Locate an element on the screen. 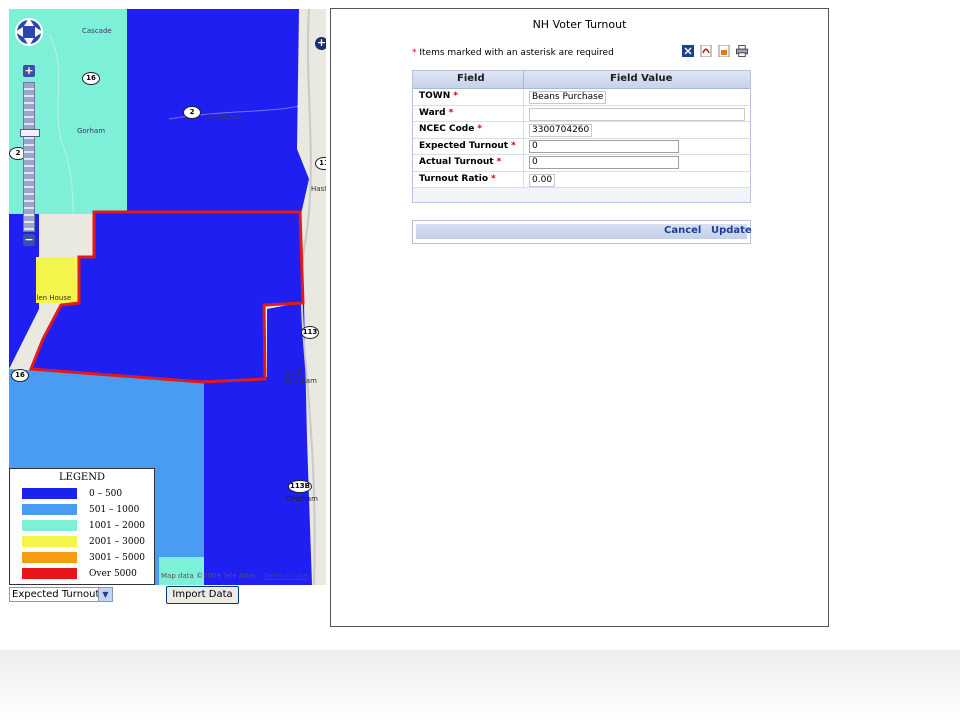  route-shield: 113B is located at coordinates (300, 486).